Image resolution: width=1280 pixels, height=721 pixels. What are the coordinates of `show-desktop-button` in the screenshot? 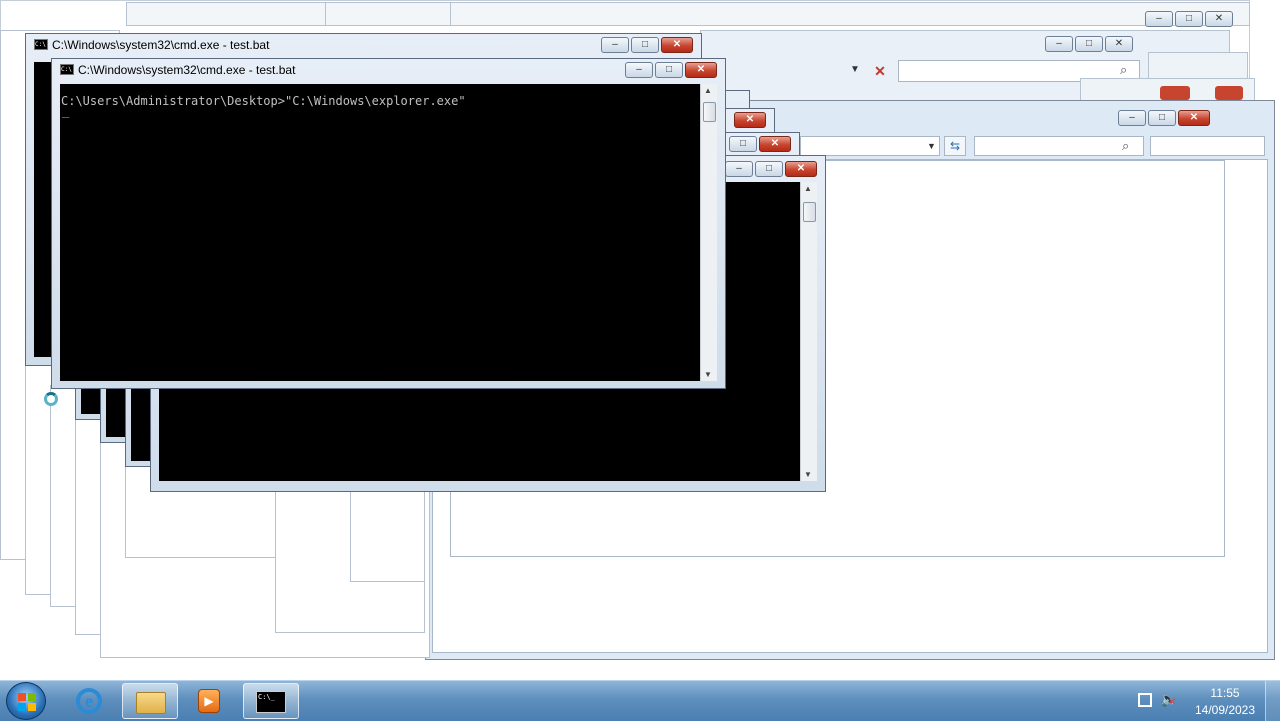 It's located at (1272, 701).